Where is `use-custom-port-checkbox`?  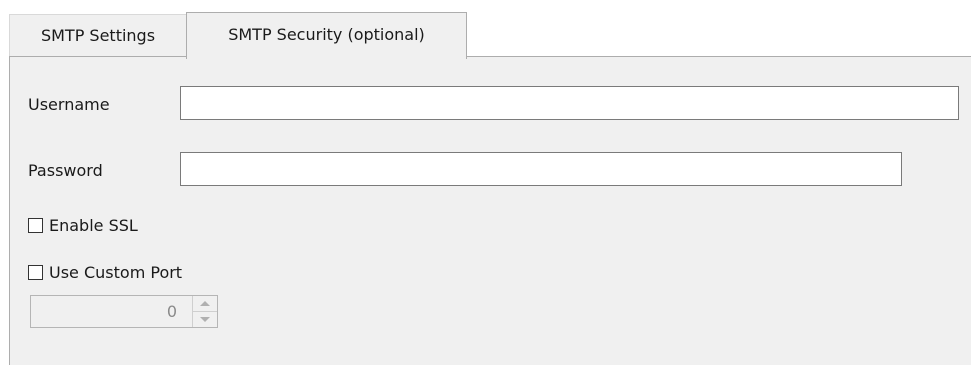 use-custom-port-checkbox is located at coordinates (35, 272).